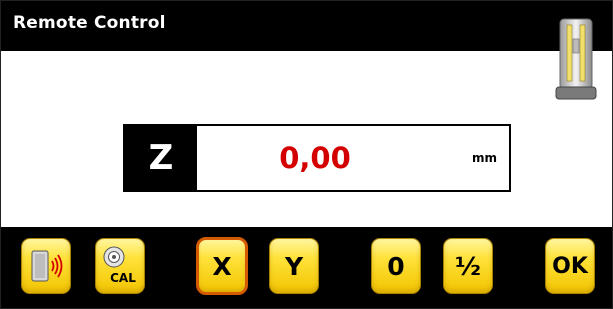  I want to click on ok-label: OK, so click(570, 266).